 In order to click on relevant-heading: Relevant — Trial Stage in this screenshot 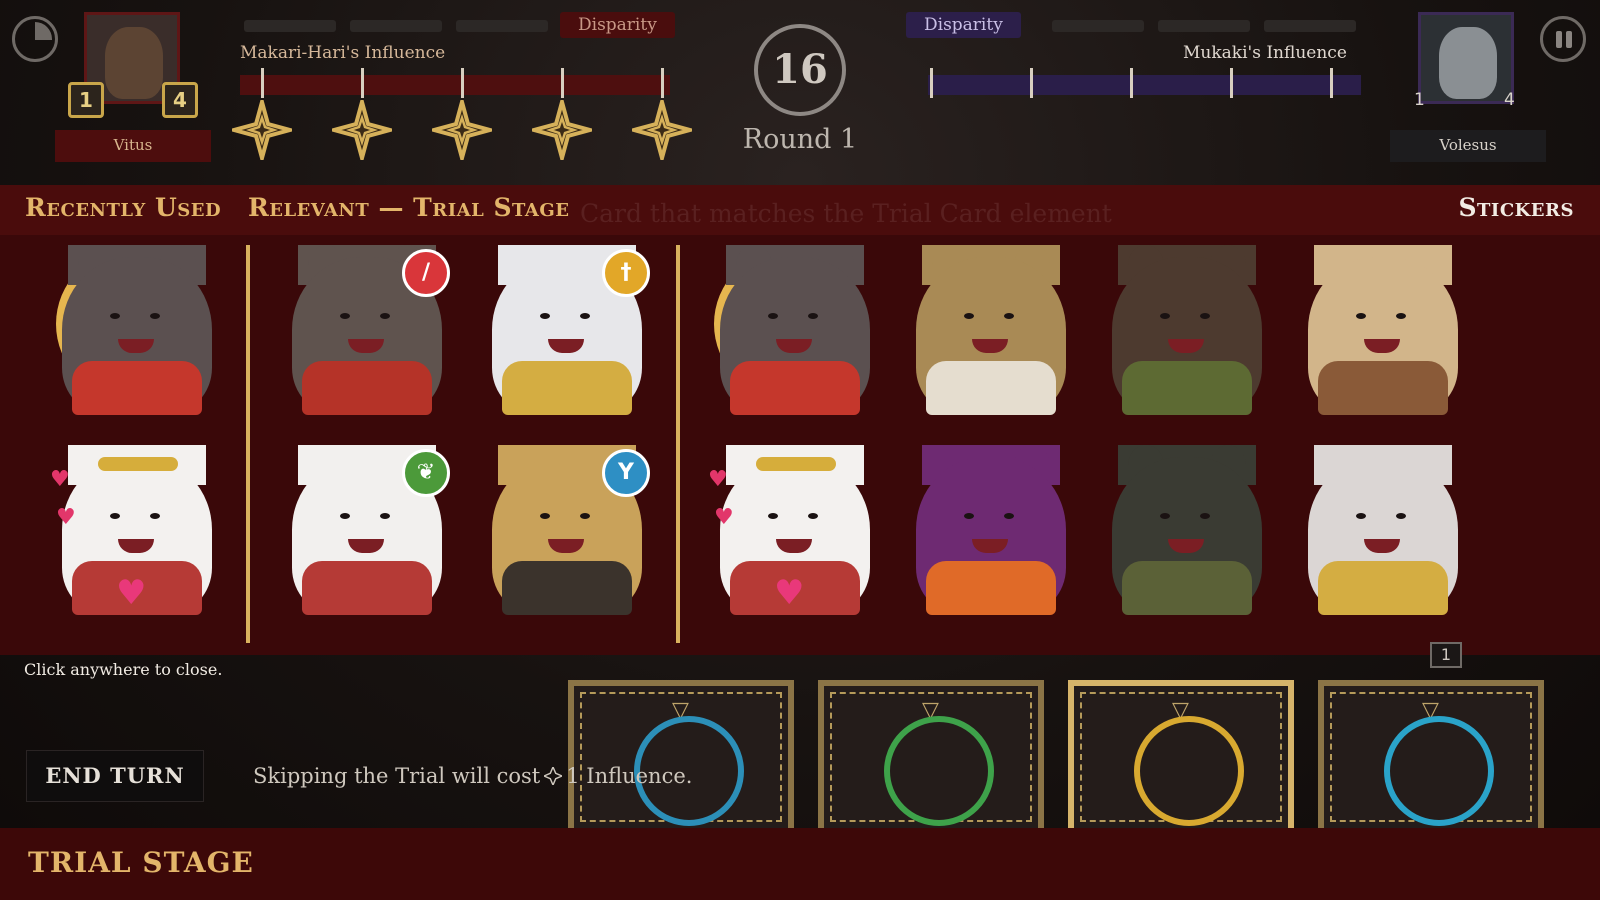, I will do `click(409, 207)`.